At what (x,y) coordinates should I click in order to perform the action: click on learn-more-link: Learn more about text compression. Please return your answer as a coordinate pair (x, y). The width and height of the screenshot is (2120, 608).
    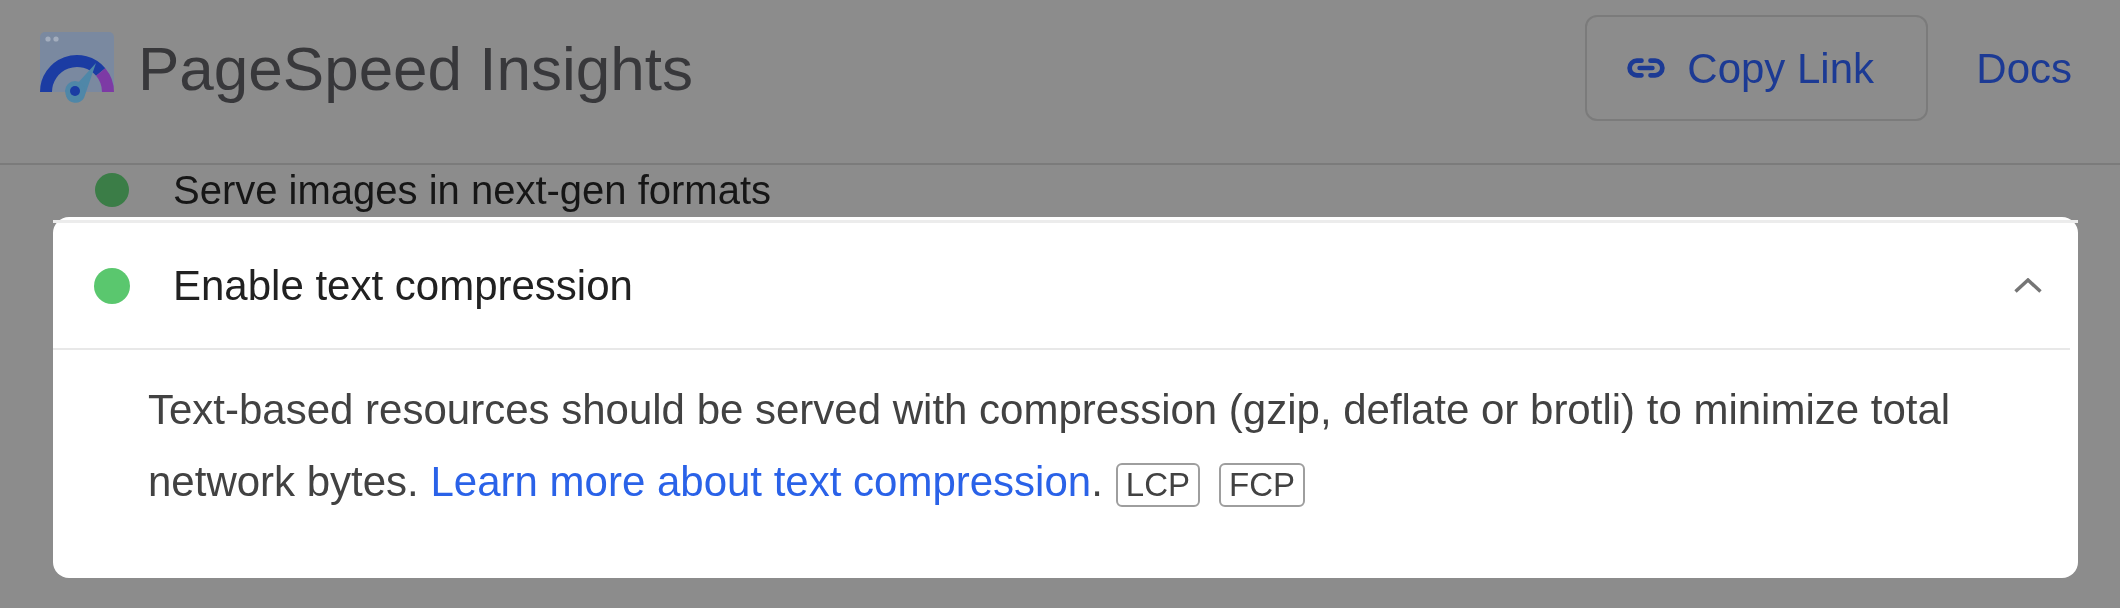
    Looking at the image, I should click on (761, 481).